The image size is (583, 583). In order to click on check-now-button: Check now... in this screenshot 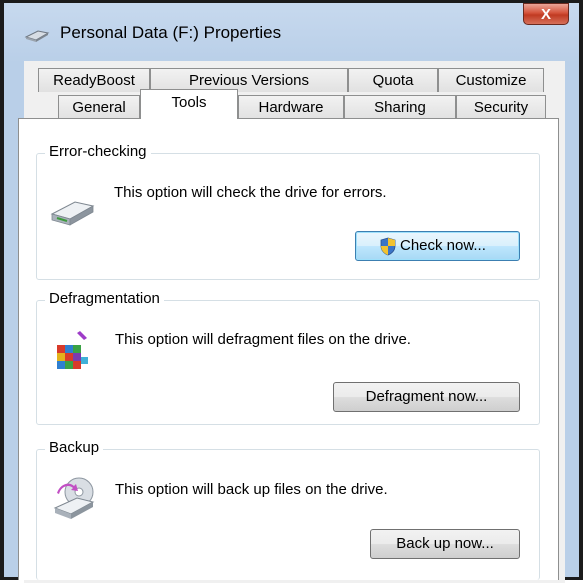, I will do `click(437, 246)`.